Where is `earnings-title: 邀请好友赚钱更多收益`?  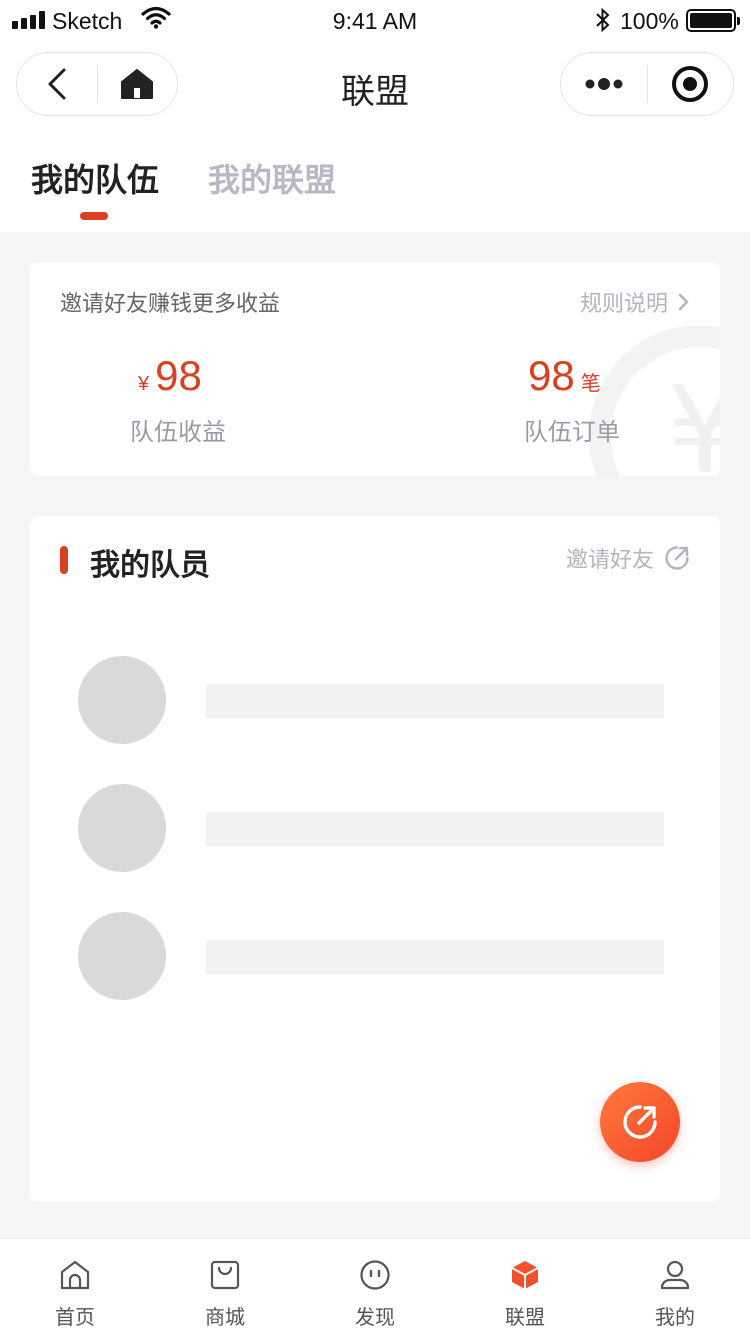
earnings-title: 邀请好友赚钱更多收益 is located at coordinates (170, 304).